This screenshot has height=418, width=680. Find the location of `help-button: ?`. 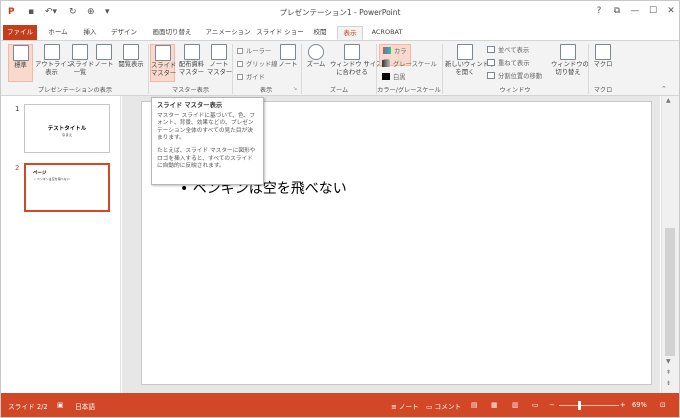

help-button: ? is located at coordinates (599, 11).